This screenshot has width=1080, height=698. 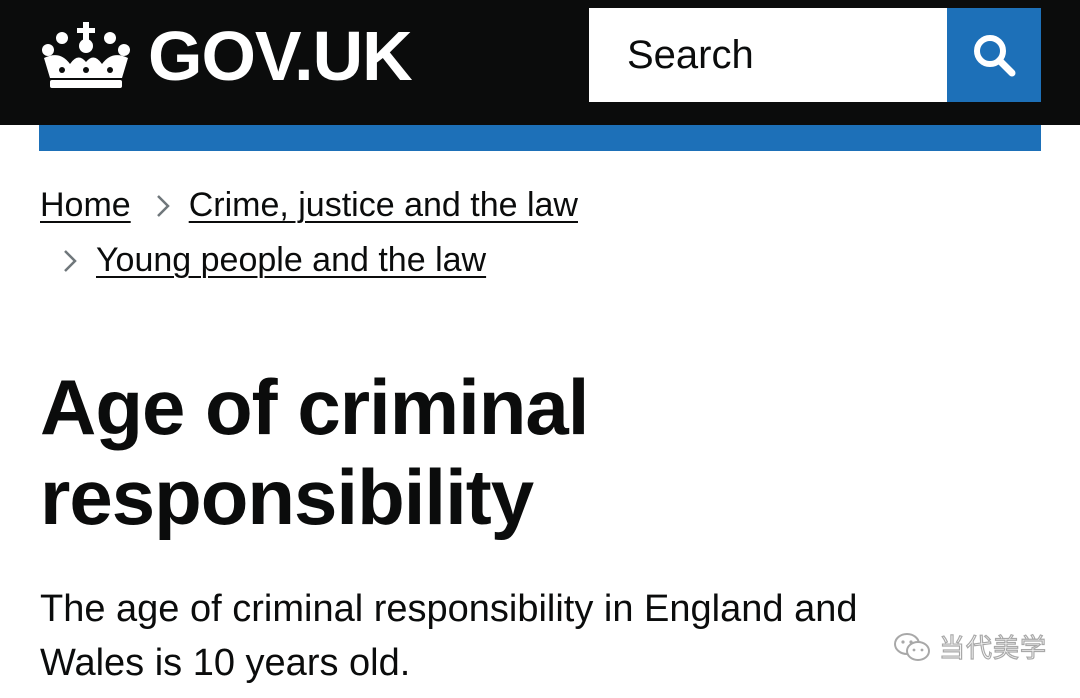 What do you see at coordinates (291, 260) in the screenshot?
I see `breadcrumb-young-people-link: Young people and the law` at bounding box center [291, 260].